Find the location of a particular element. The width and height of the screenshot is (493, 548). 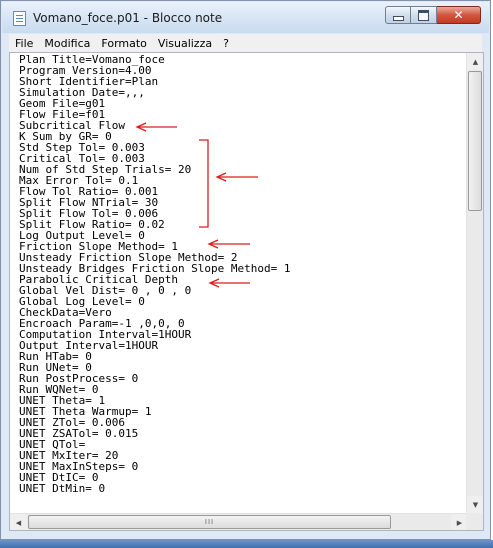

window-title: Vomano_foce.p01 - Blocco note is located at coordinates (128, 18).